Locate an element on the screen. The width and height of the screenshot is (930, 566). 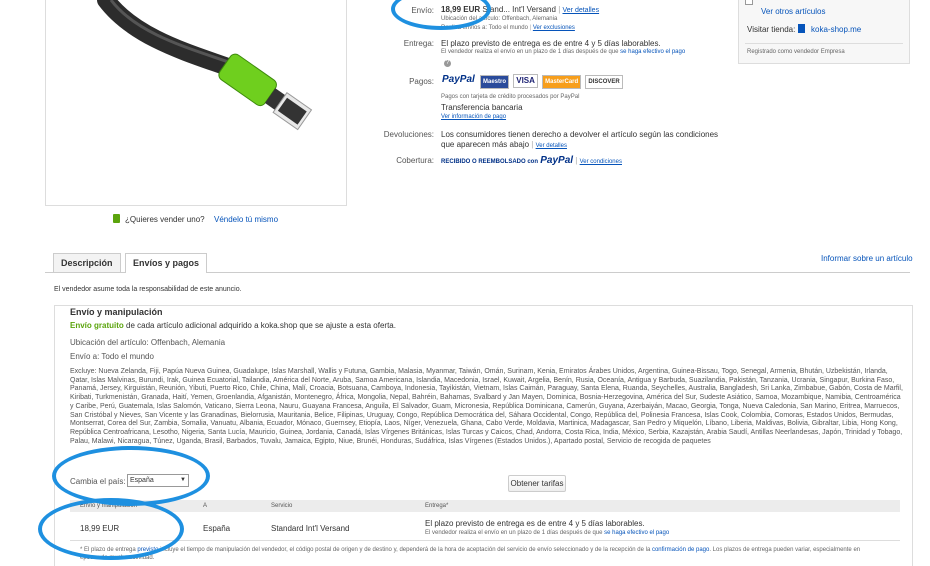
sell-link: Véndelo tú mismo is located at coordinates (246, 219).